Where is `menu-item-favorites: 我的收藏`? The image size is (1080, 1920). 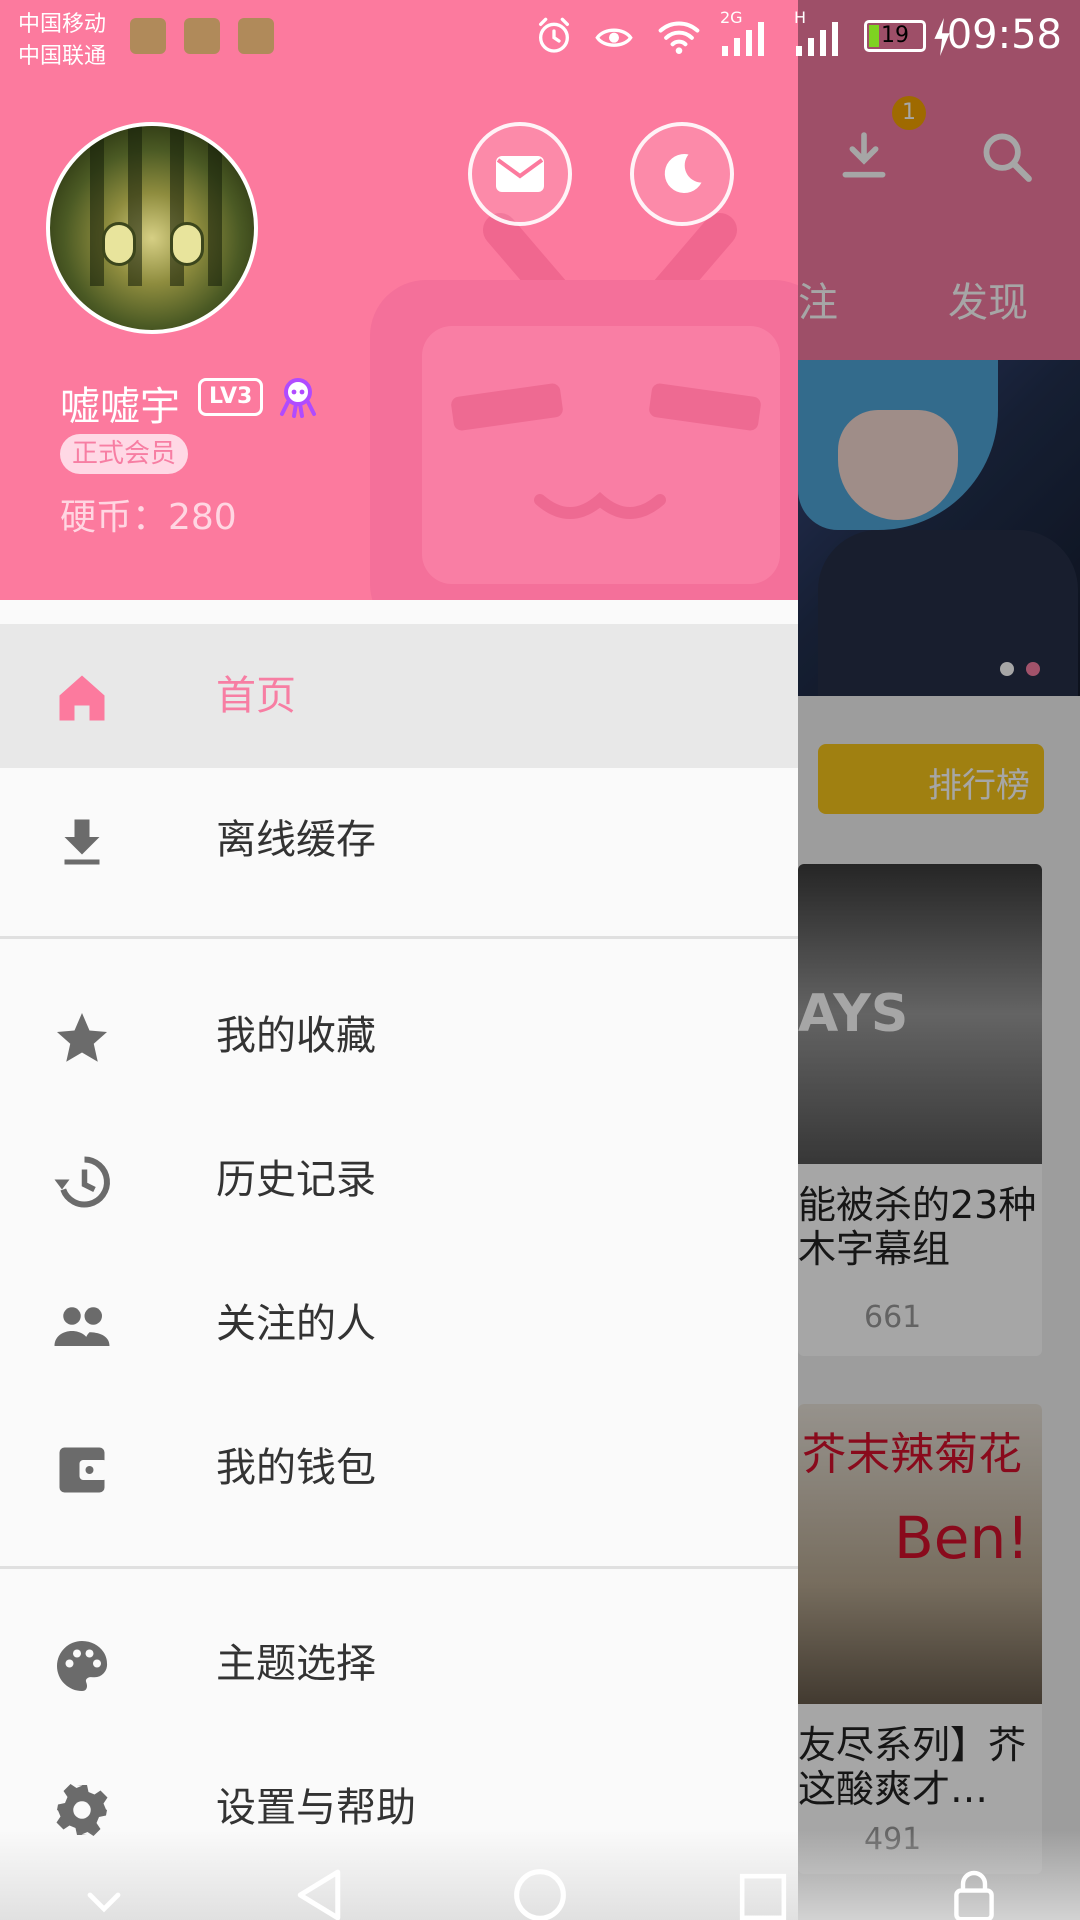 menu-item-favorites: 我的收藏 is located at coordinates (399, 1036).